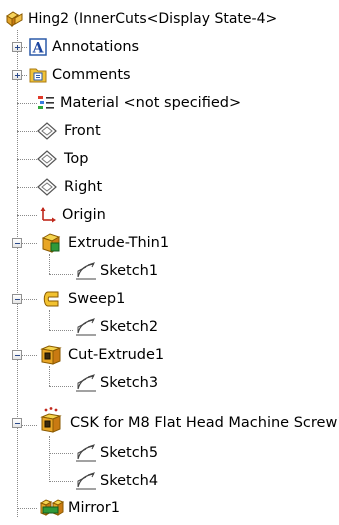  What do you see at coordinates (169, 47) in the screenshot?
I see `tree-item-annotations: A Annotations` at bounding box center [169, 47].